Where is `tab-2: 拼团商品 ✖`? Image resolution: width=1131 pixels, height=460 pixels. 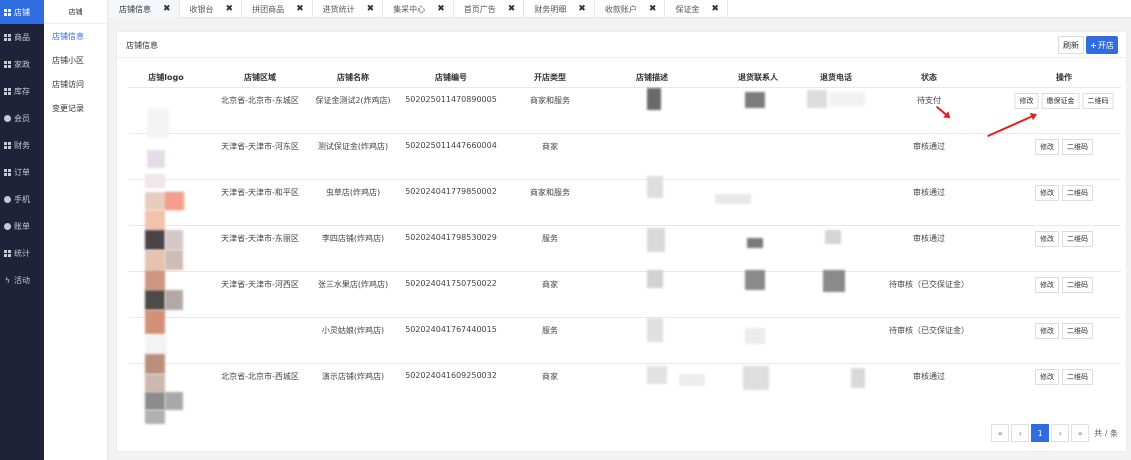 tab-2: 拼团商品 ✖ is located at coordinates (277, 9).